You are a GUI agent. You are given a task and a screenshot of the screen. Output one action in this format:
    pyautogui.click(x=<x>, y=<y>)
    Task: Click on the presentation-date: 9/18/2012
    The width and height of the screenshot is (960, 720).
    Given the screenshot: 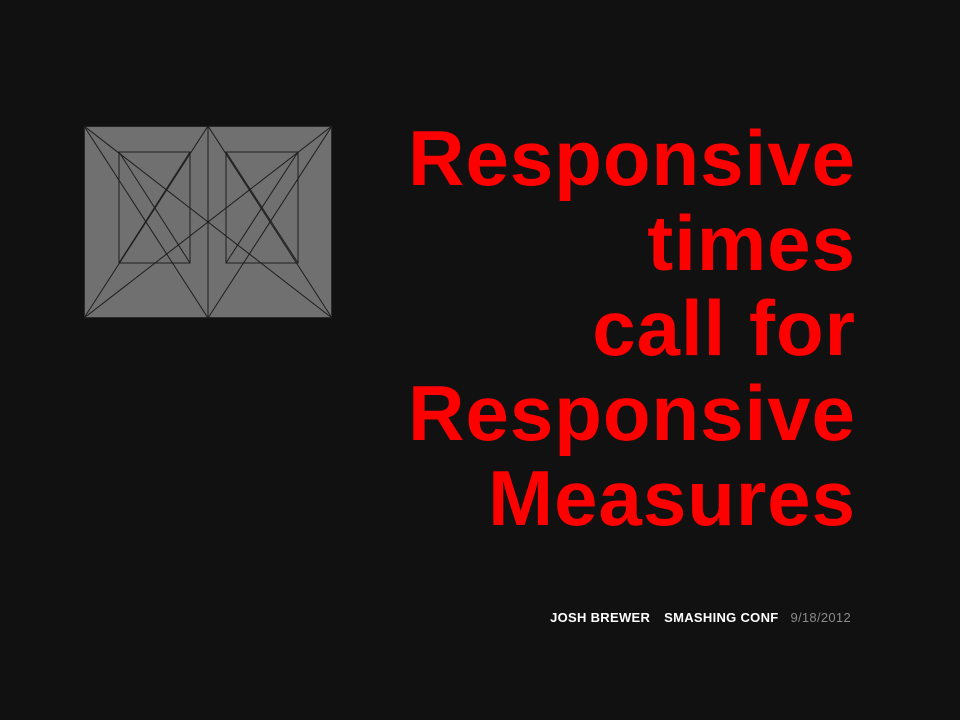 What is the action you would take?
    pyautogui.click(x=820, y=617)
    